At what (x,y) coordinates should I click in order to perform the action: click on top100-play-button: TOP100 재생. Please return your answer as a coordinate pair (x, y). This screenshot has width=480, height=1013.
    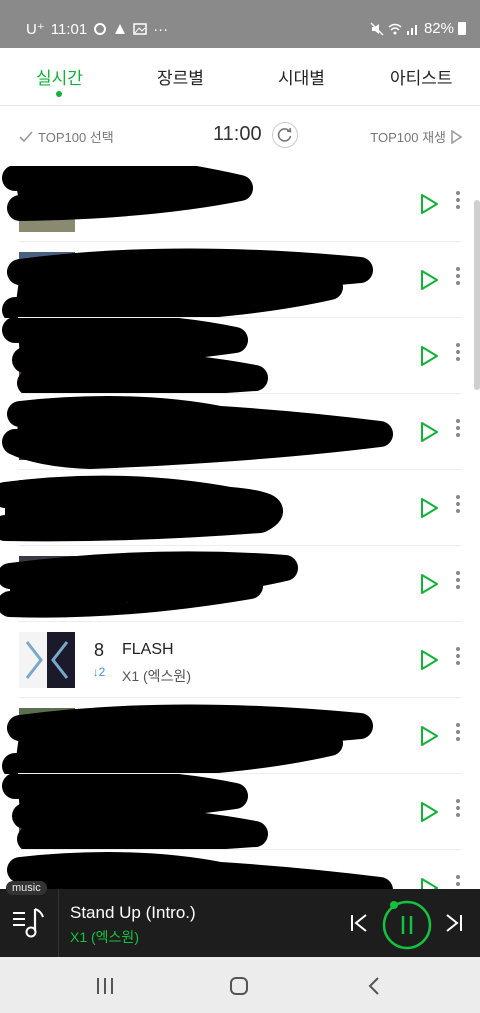
    Looking at the image, I should click on (416, 136).